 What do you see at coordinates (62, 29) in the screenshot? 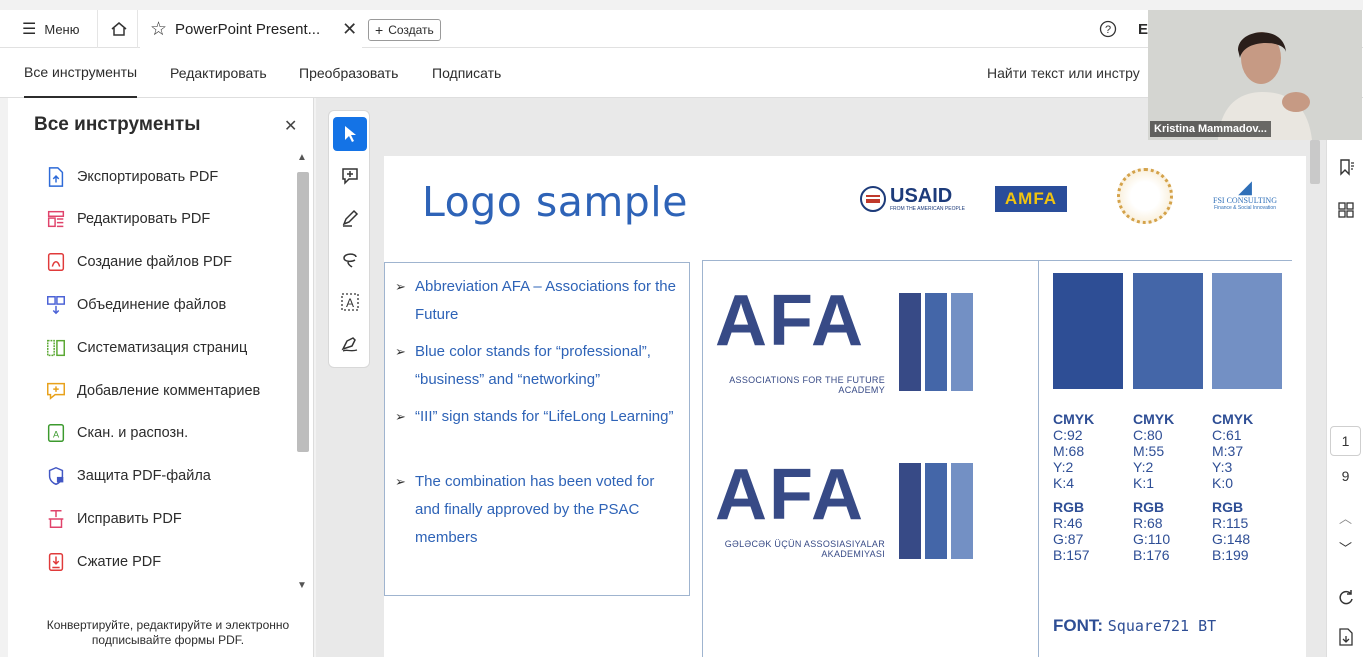
I see `menu-label: Меню` at bounding box center [62, 29].